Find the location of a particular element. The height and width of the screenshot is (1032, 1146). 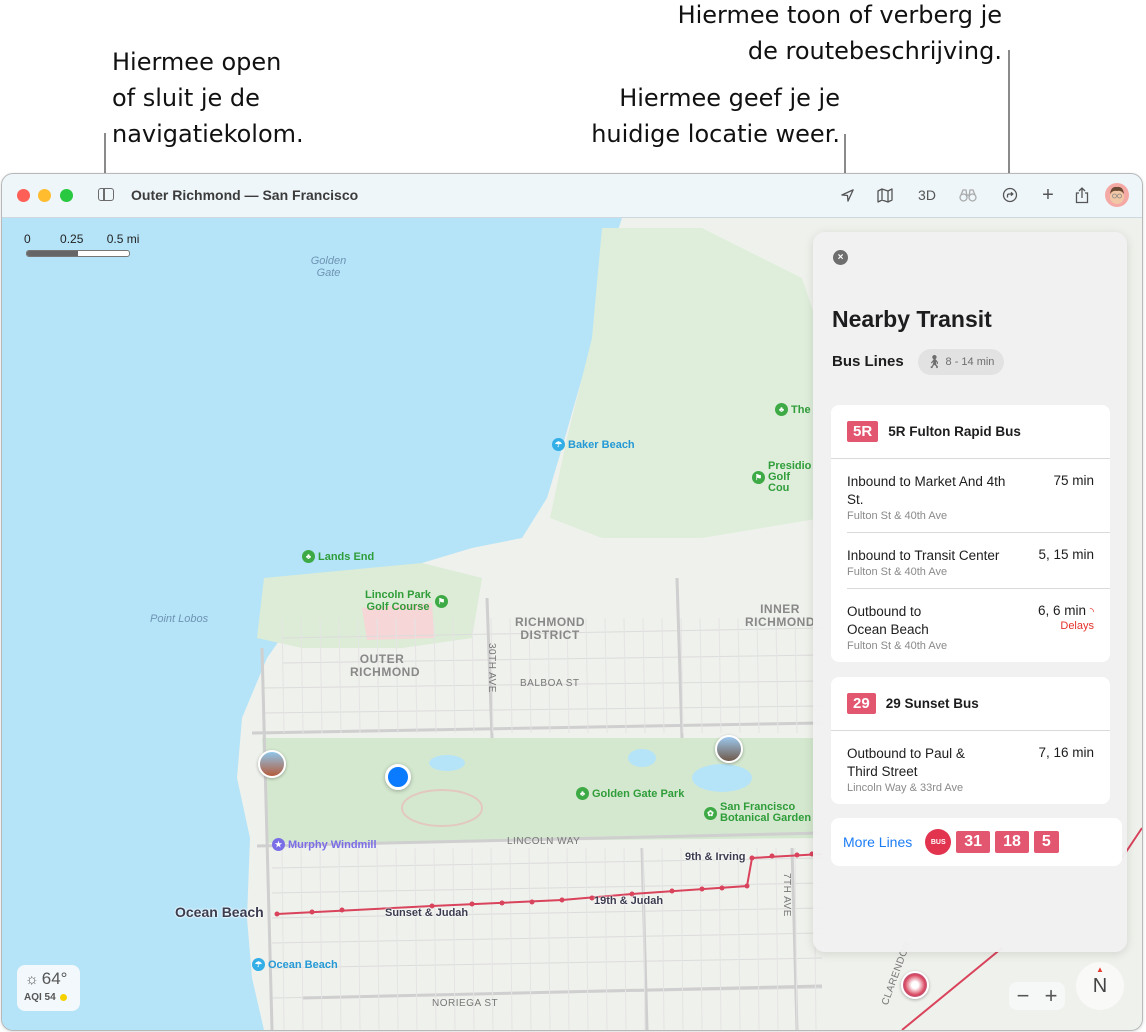

poi-baker-beach: ☂ Baker Beach is located at coordinates (593, 444).